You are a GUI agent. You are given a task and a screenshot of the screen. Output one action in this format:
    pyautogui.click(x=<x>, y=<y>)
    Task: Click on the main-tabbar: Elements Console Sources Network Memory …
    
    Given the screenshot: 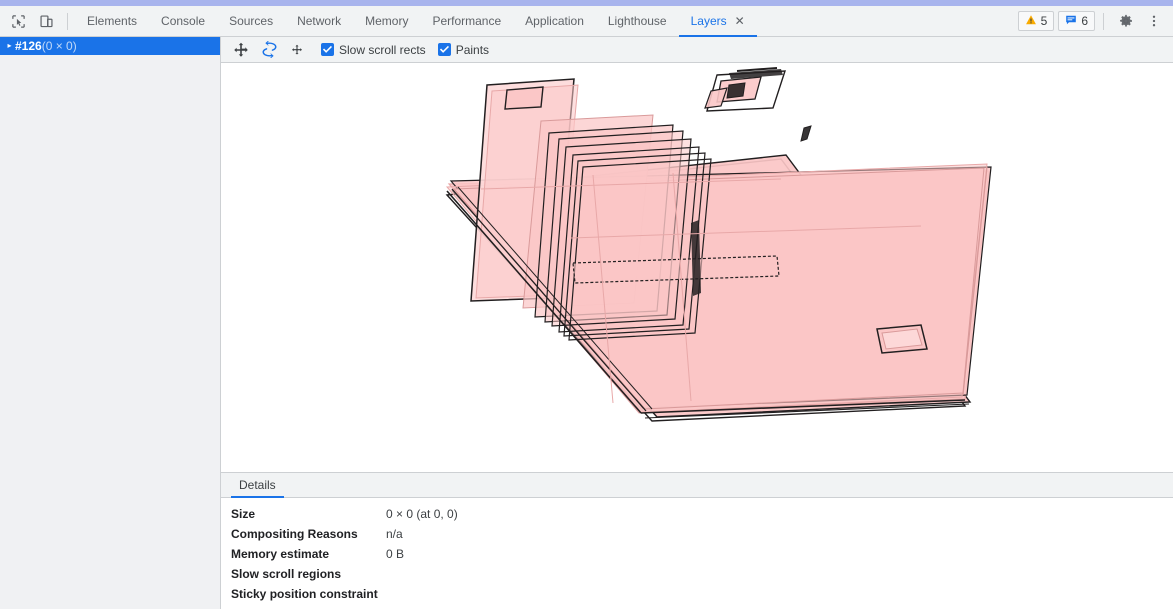 What is the action you would take?
    pyautogui.click(x=586, y=21)
    